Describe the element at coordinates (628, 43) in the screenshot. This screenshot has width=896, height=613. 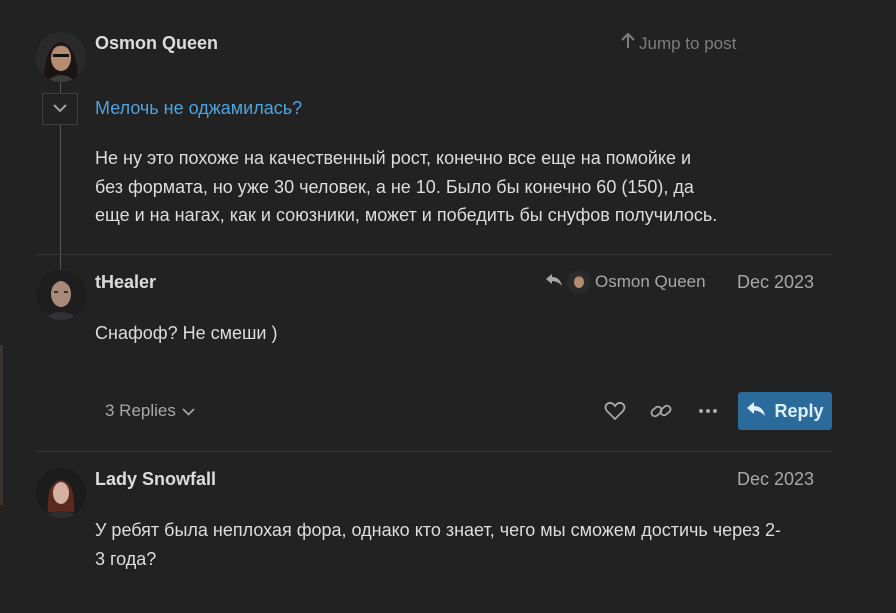
I see `arrow-up-icon` at that location.